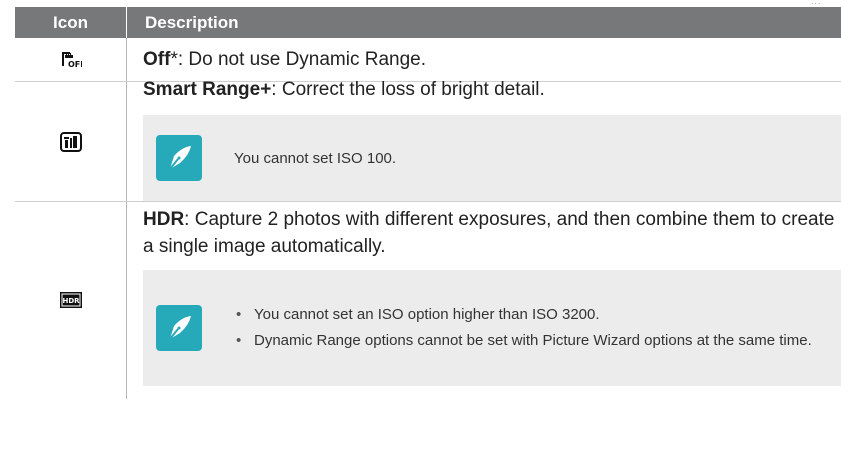 This screenshot has height=455, width=841. I want to click on icon-cell, so click(71, 141).